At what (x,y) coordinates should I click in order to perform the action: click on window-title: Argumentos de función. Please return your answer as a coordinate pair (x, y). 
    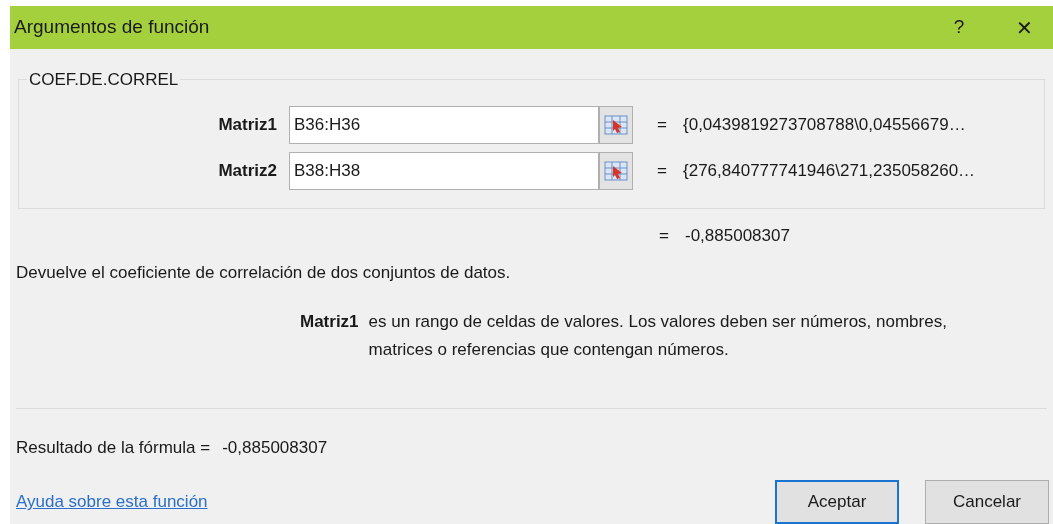
    Looking at the image, I should click on (112, 27).